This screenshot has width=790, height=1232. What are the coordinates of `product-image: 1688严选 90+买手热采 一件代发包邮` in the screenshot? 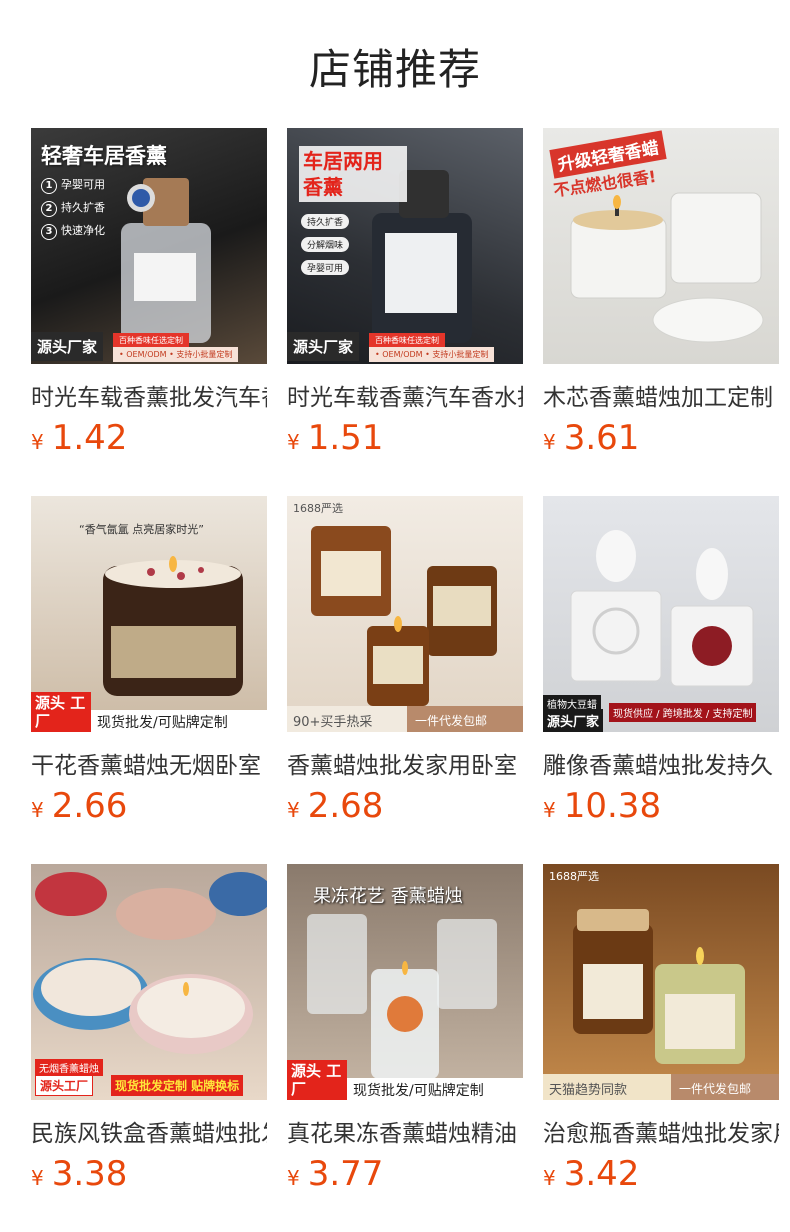 It's located at (405, 614).